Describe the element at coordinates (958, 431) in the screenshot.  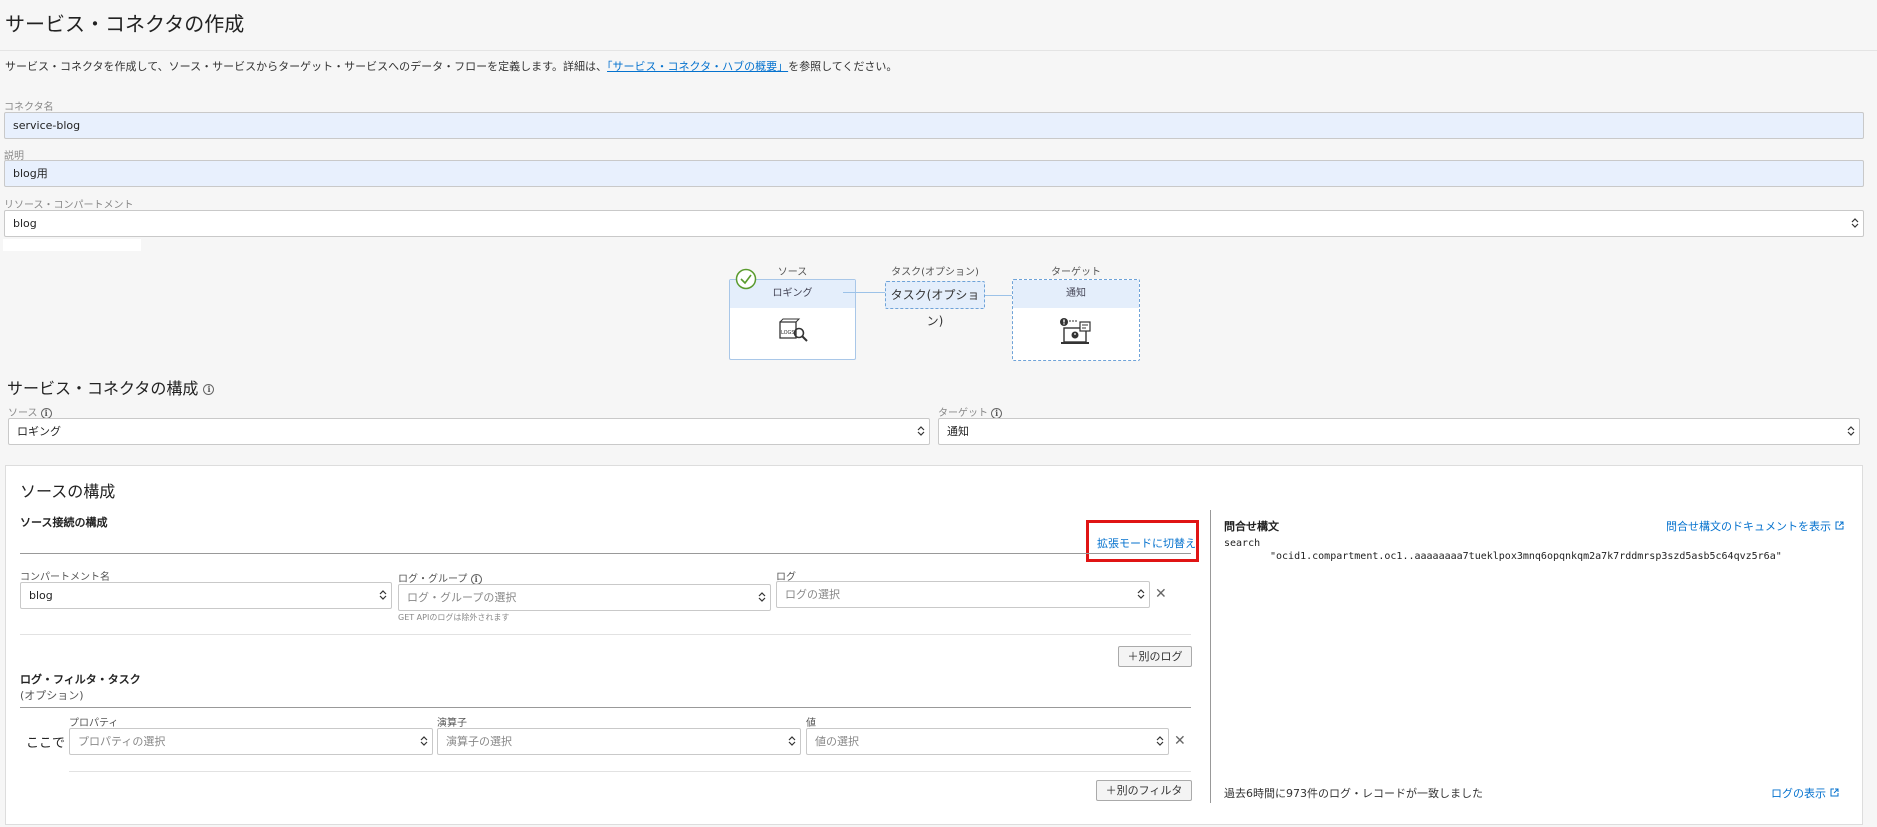
I see `config-target-value: 通知` at that location.